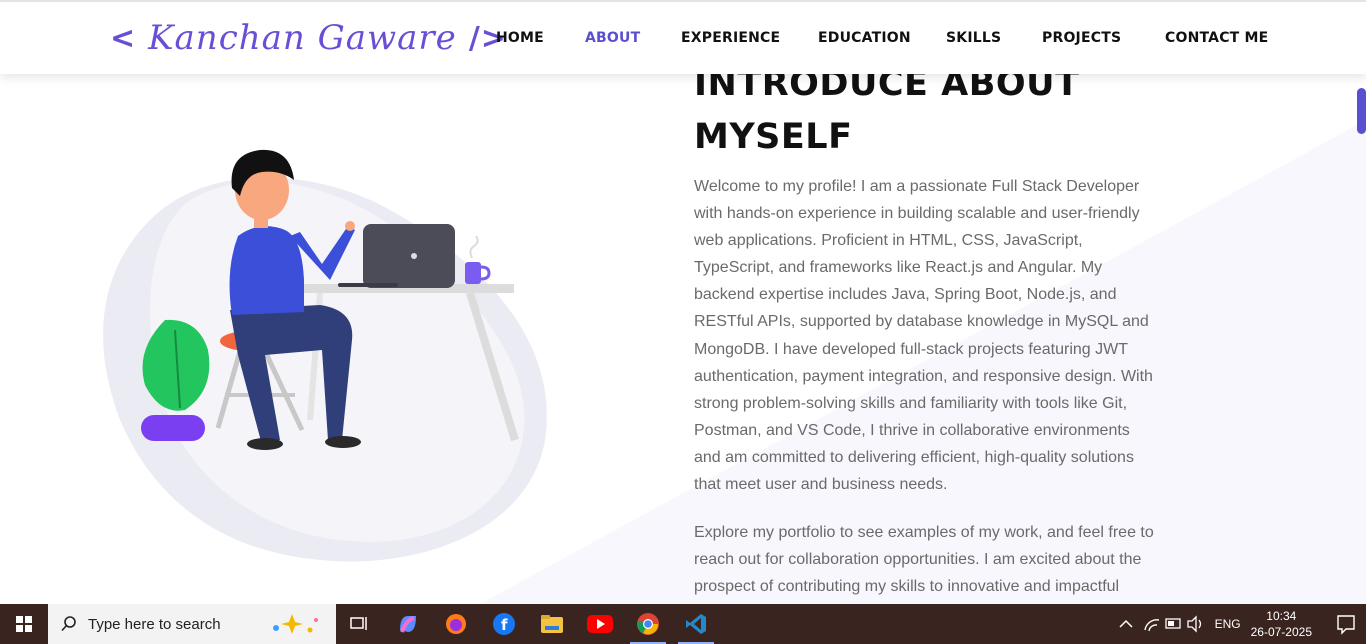 The height and width of the screenshot is (644, 1366). I want to click on firefox-icon, so click(456, 624).